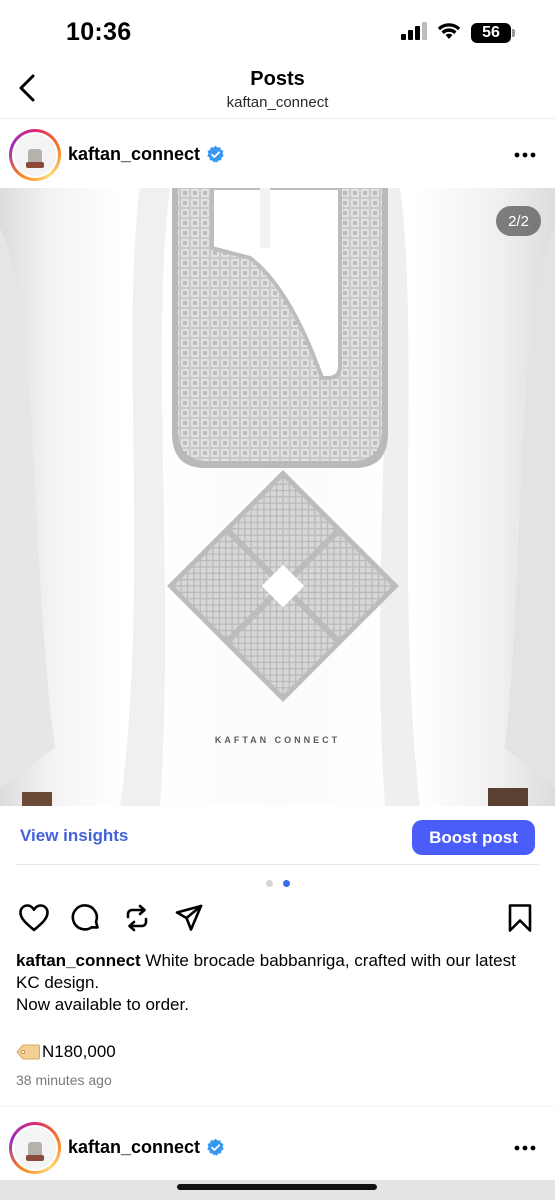 Image resolution: width=555 pixels, height=1200 pixels. Describe the element at coordinates (277, 1145) in the screenshot. I see `next-post-header: kaftan_connect` at that location.